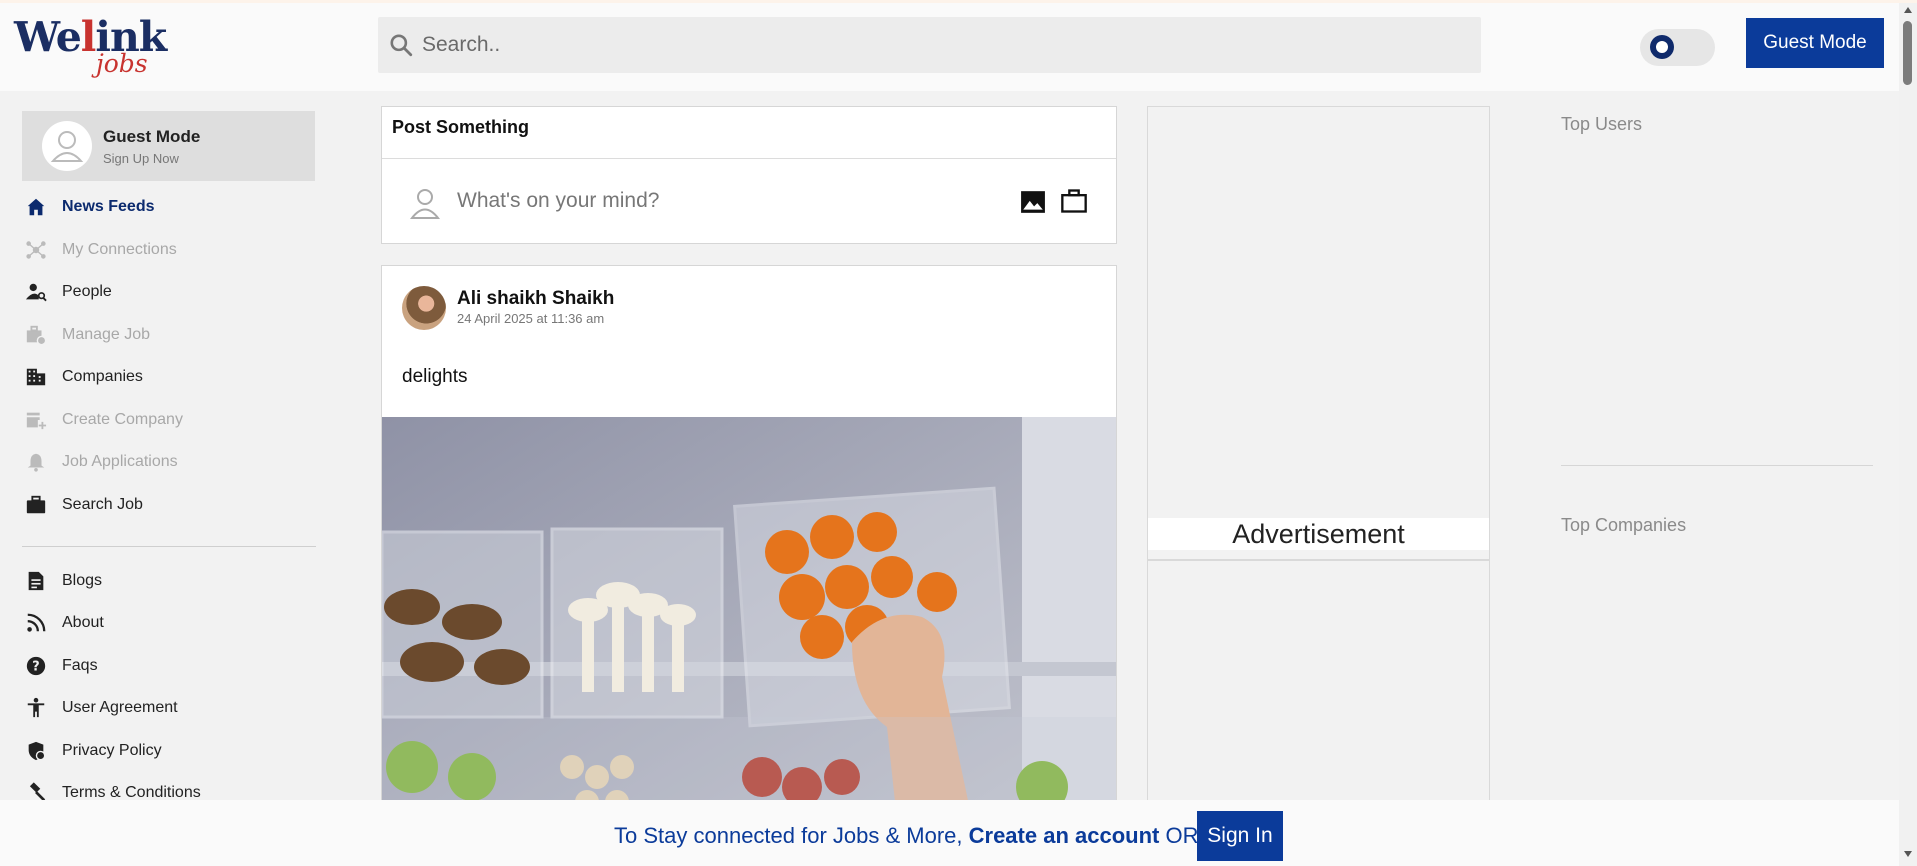 Image resolution: width=1917 pixels, height=866 pixels. Describe the element at coordinates (749, 175) in the screenshot. I see `post-composer: Post Something What's on your mind?` at that location.